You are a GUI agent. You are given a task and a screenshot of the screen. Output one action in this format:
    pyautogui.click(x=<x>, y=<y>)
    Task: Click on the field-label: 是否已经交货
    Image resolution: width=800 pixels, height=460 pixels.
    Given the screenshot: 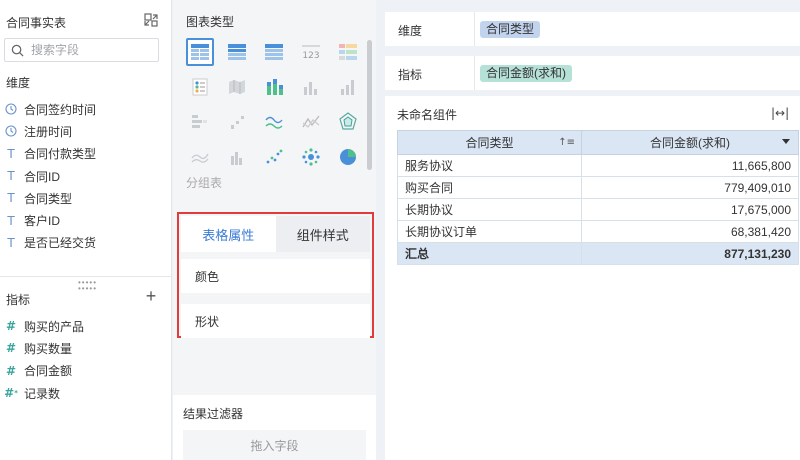 What is the action you would take?
    pyautogui.click(x=60, y=243)
    